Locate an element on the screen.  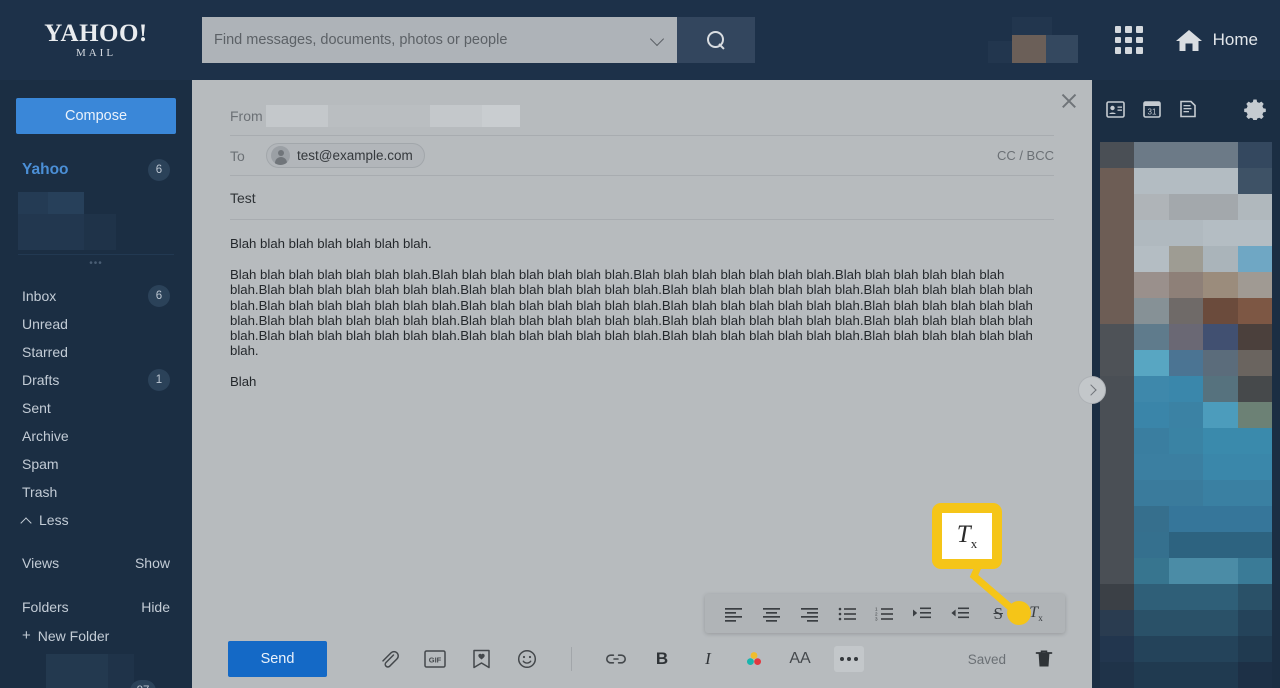
sidebar-item-inbox: Inbox 6 is located at coordinates (96, 296).